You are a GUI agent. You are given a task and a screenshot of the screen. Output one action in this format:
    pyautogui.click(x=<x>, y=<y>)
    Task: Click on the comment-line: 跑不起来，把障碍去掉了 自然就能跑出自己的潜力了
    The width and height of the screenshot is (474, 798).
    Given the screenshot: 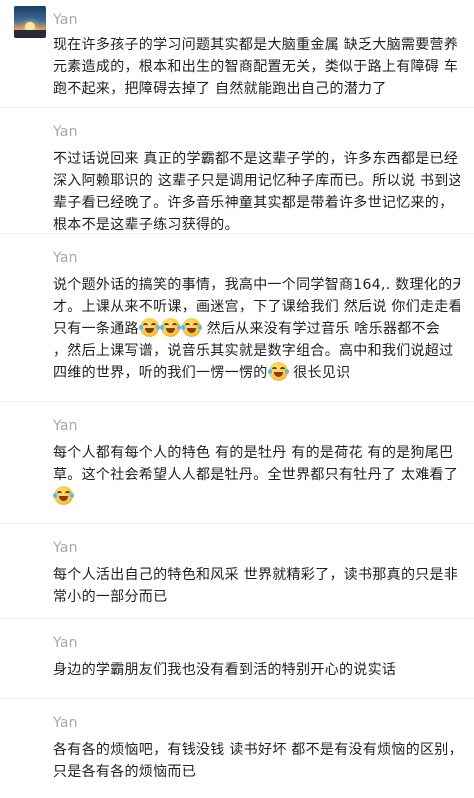 What is the action you would take?
    pyautogui.click(x=220, y=89)
    